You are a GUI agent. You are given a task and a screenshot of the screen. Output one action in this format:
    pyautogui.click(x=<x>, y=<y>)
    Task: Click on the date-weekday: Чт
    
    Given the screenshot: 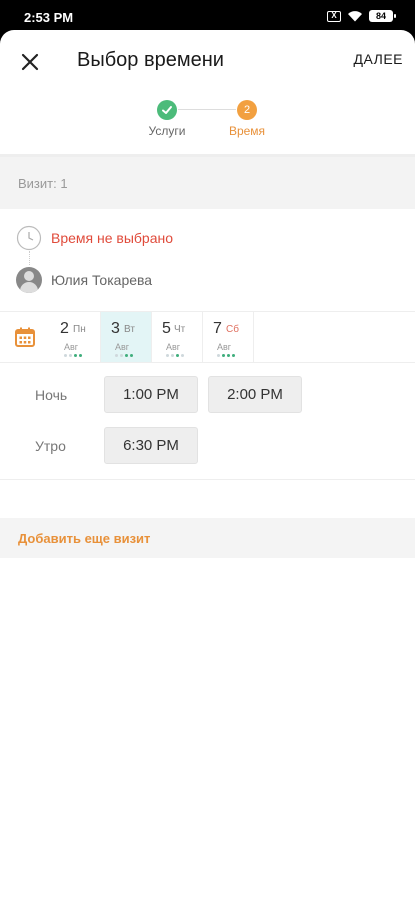 What is the action you would take?
    pyautogui.click(x=180, y=329)
    